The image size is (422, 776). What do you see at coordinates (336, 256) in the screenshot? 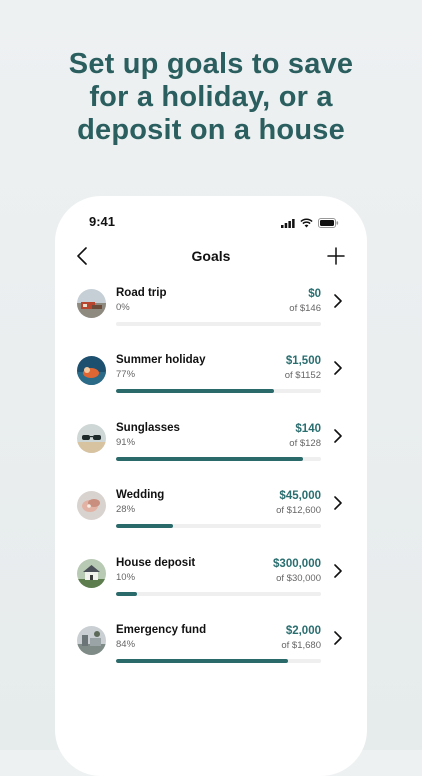
I see `plus-icon` at bounding box center [336, 256].